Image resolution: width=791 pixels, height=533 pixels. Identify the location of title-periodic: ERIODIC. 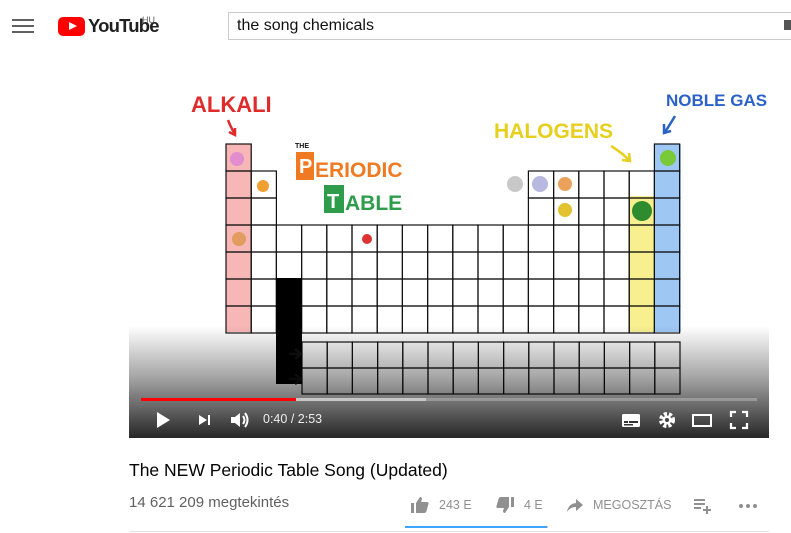
(359, 170).